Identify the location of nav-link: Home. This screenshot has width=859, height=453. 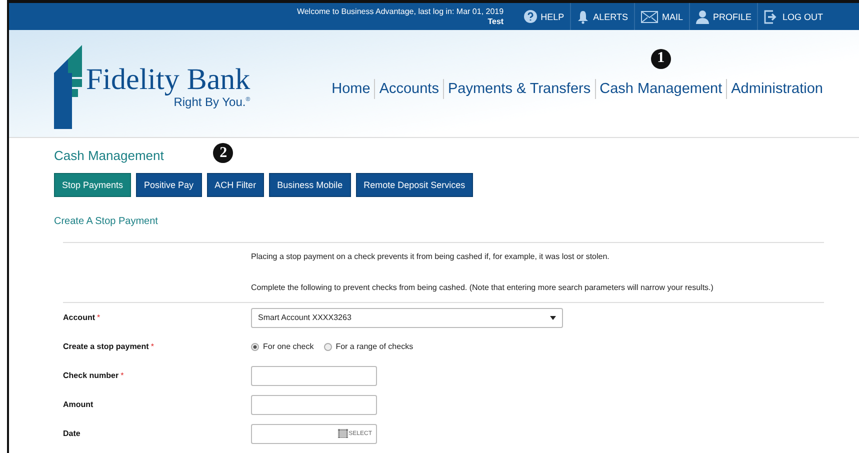
(351, 88).